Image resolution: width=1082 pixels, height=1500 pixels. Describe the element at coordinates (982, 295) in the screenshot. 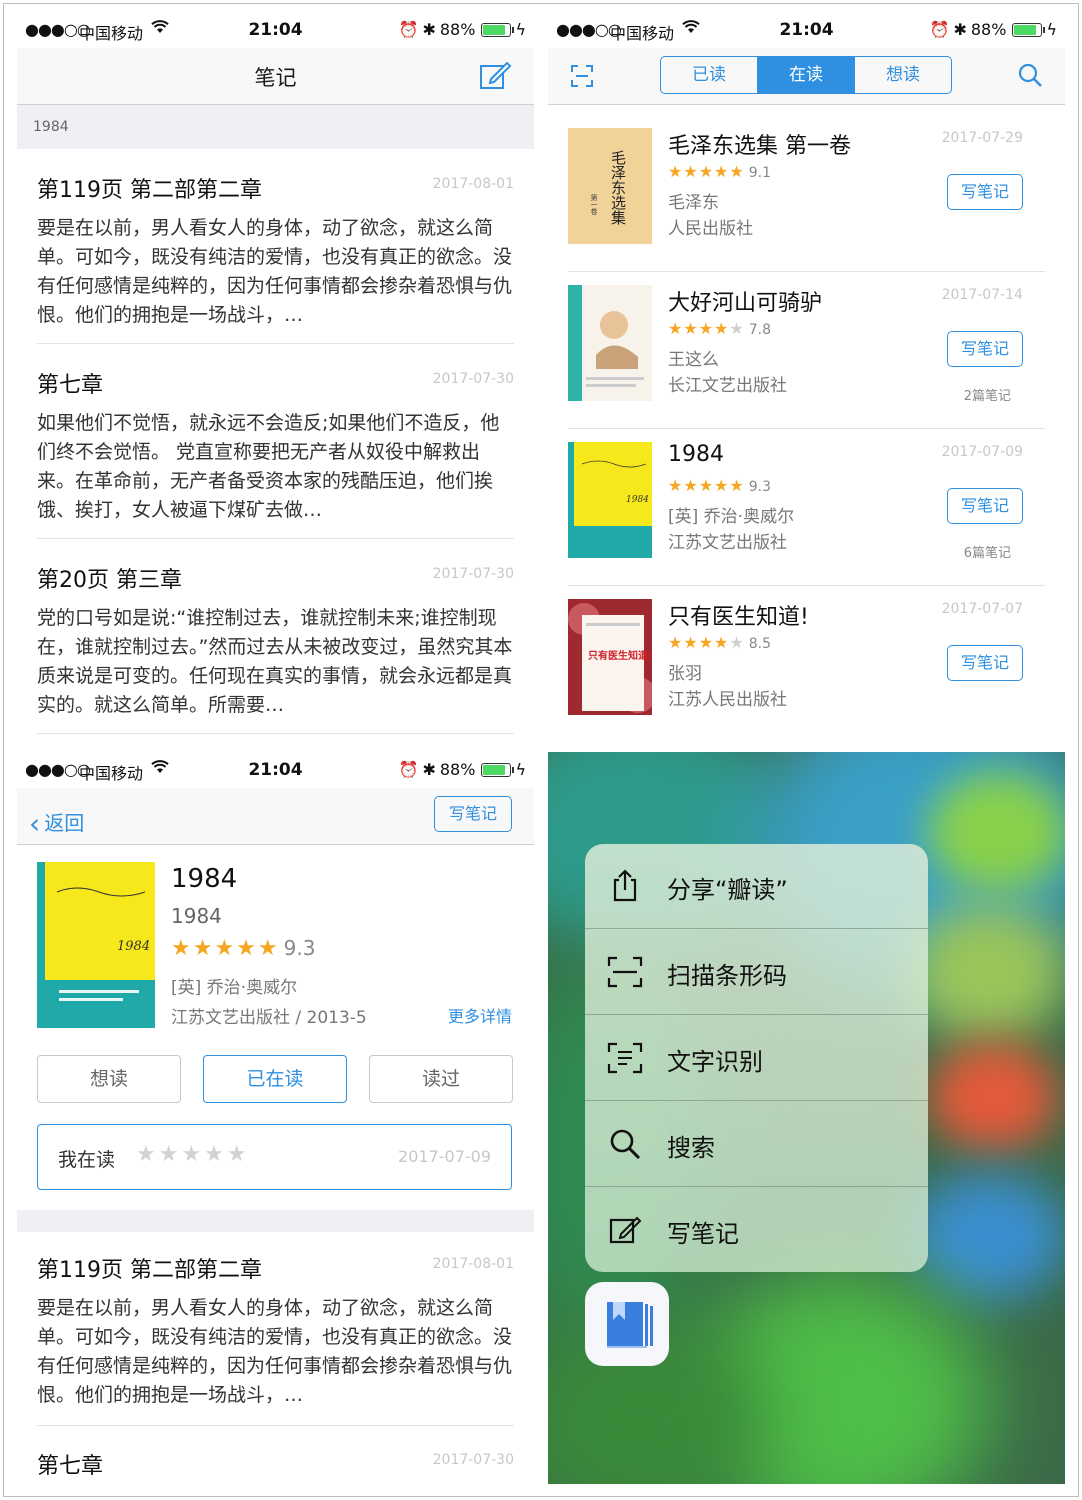

I see `book-date: 2017-07-14` at that location.